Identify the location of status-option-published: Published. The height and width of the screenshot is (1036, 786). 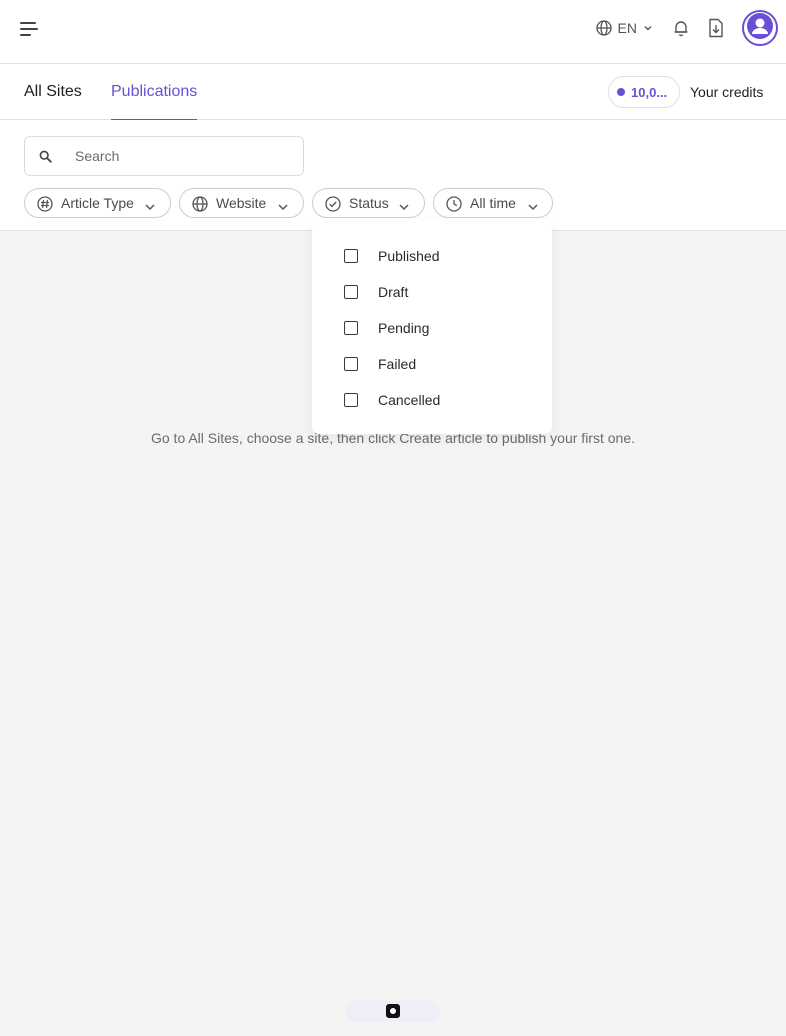
(432, 256).